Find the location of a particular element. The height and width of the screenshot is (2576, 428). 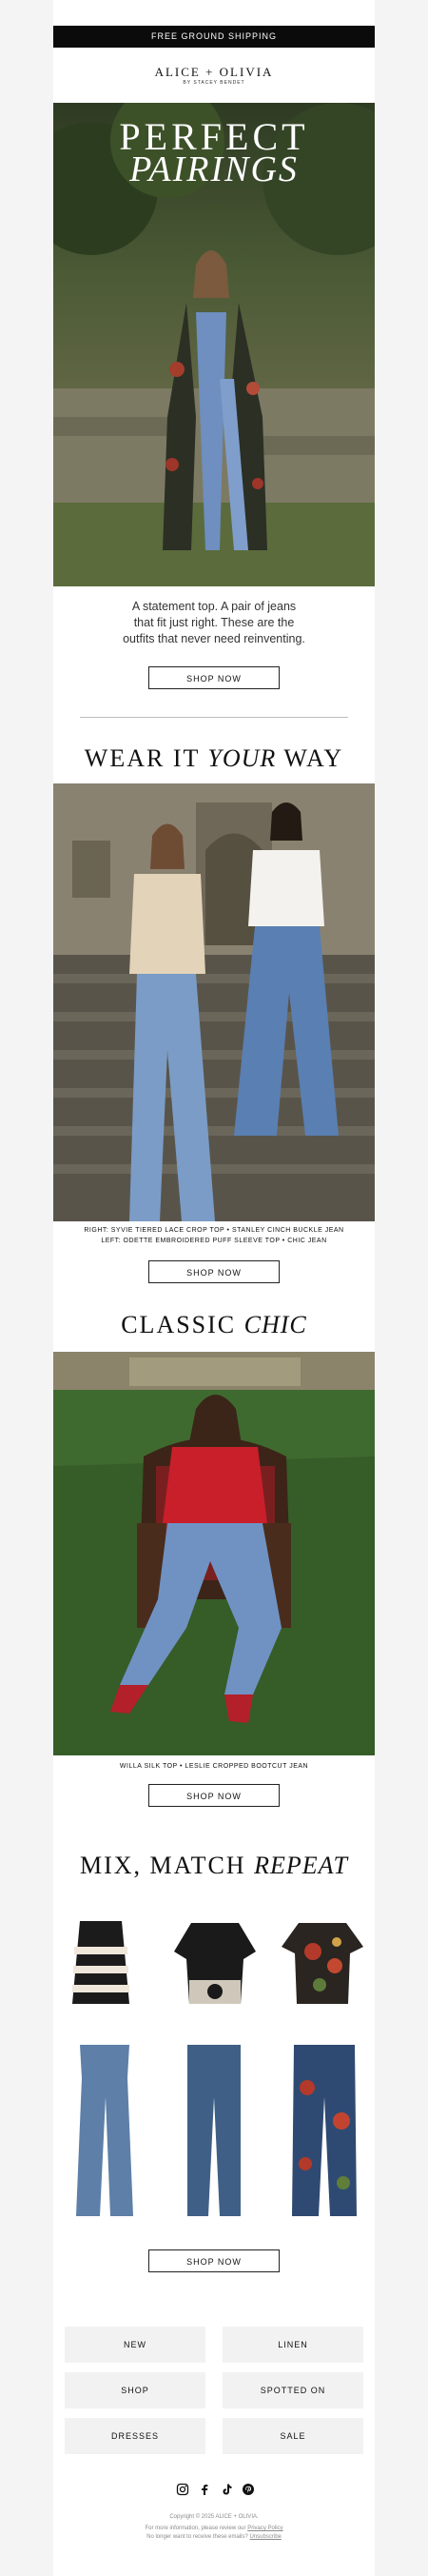

brand-logo: ALICE + OLIVIA is located at coordinates (214, 72).